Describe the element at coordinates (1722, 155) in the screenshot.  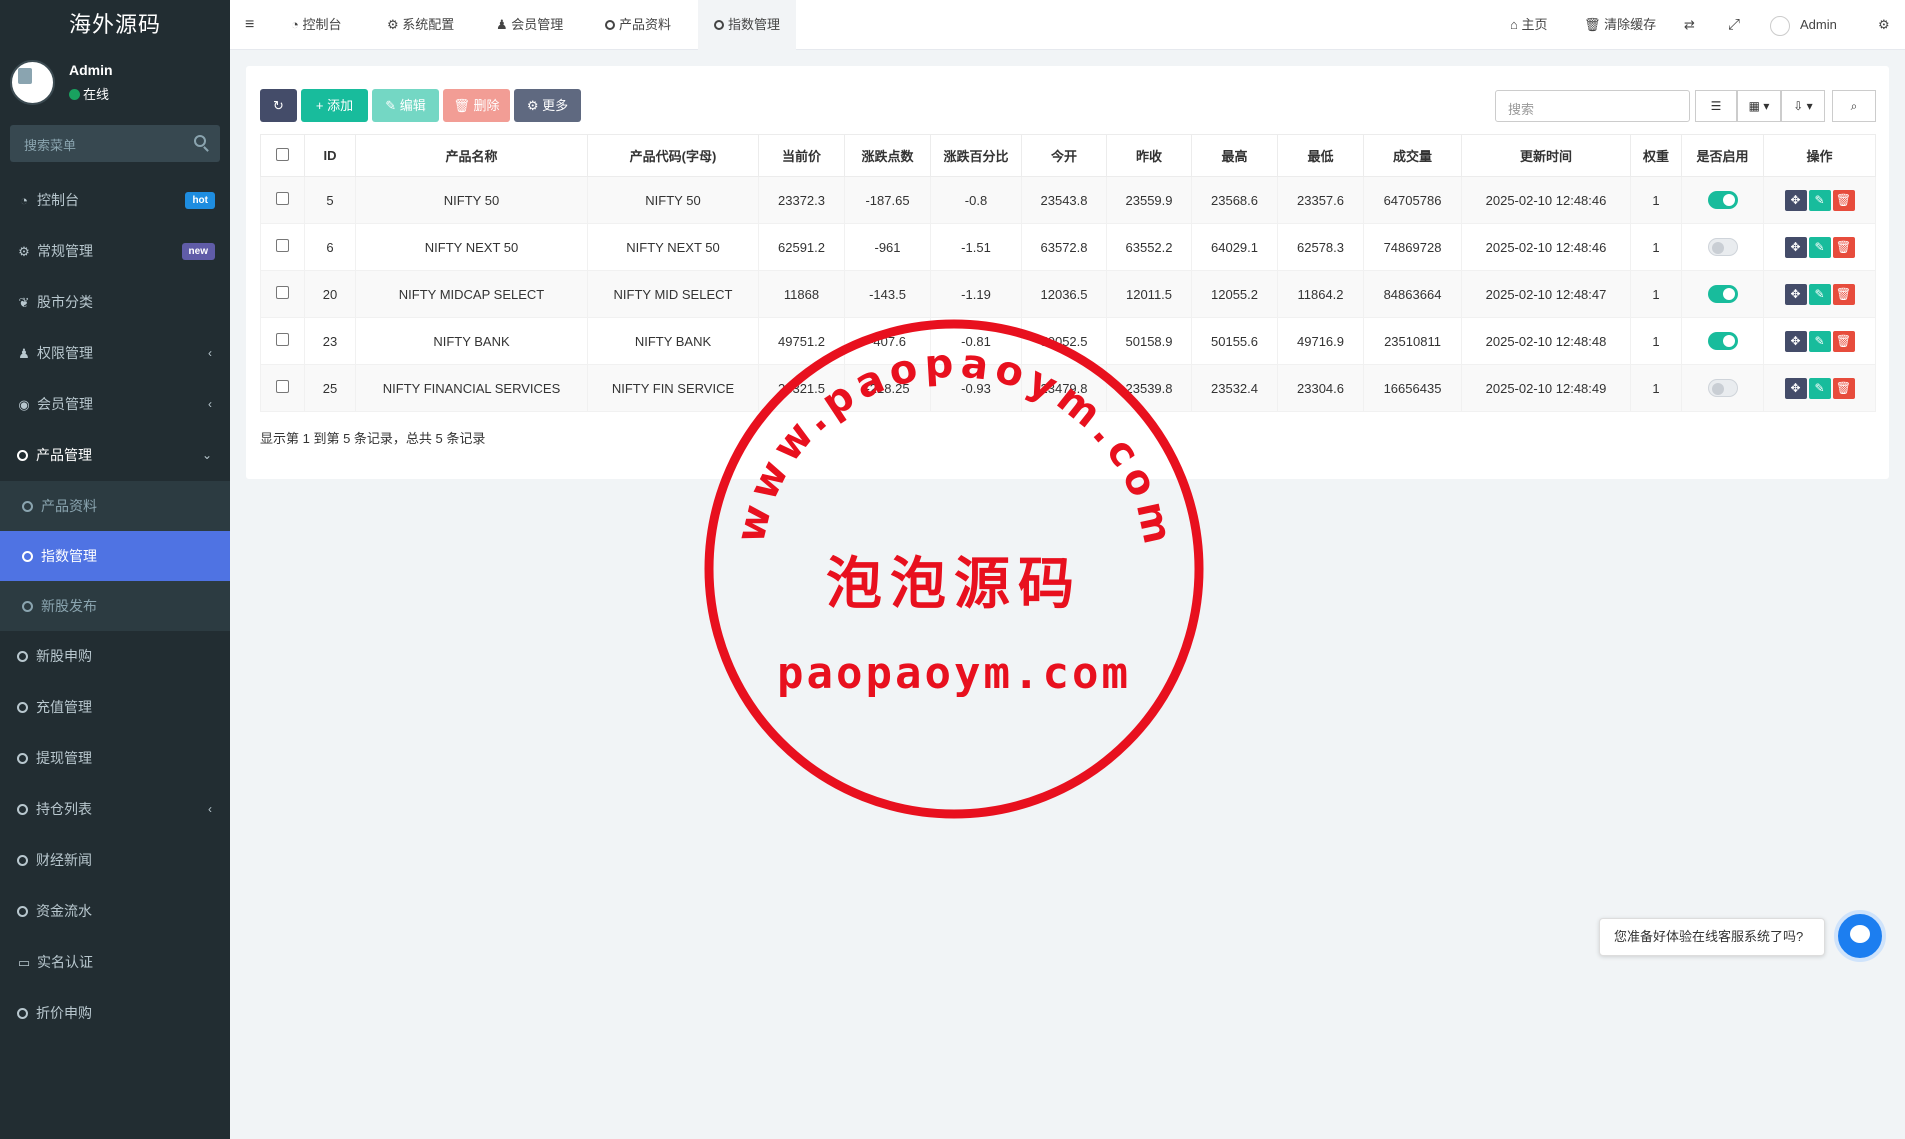
I see `column-header: 是否启用` at that location.